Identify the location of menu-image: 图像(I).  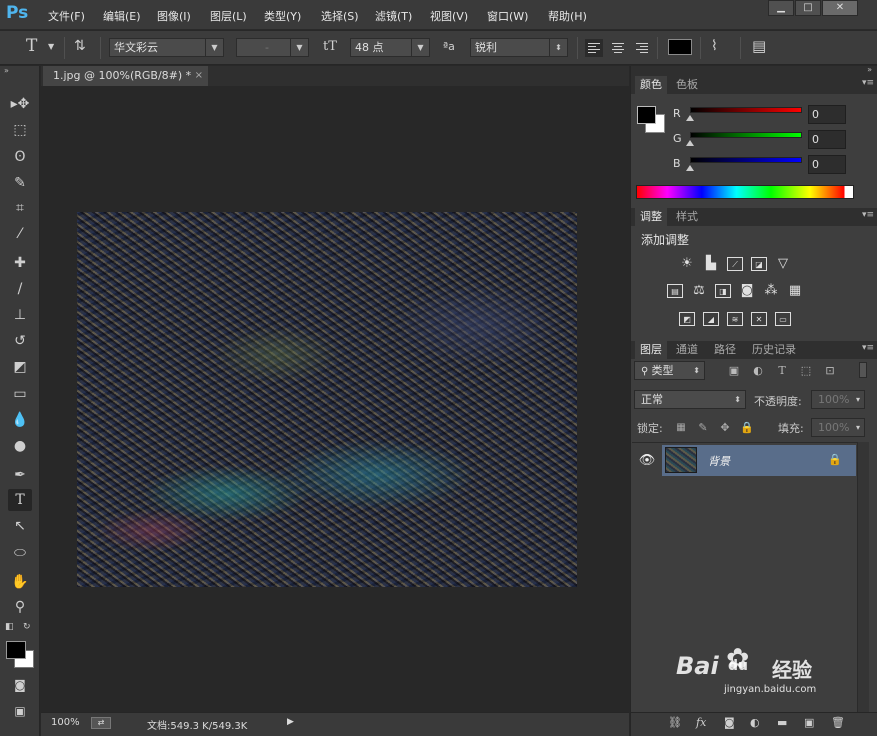
(174, 16).